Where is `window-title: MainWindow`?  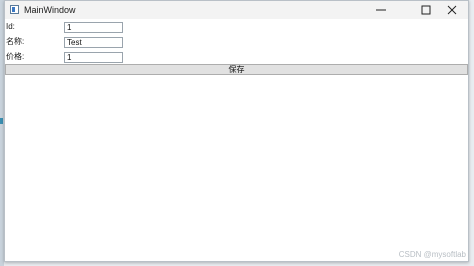
window-title: MainWindow is located at coordinates (50, 10).